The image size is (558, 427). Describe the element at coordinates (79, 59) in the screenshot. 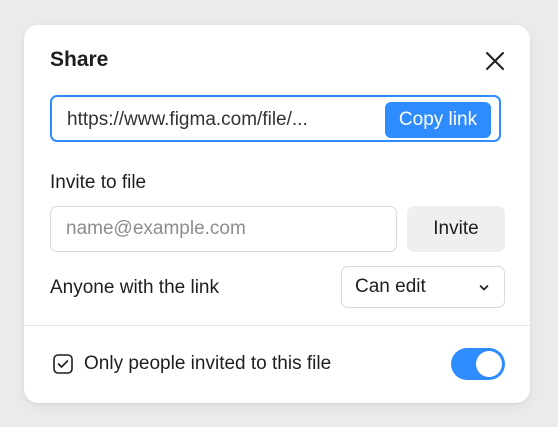

I see `dialog-title: Share` at that location.